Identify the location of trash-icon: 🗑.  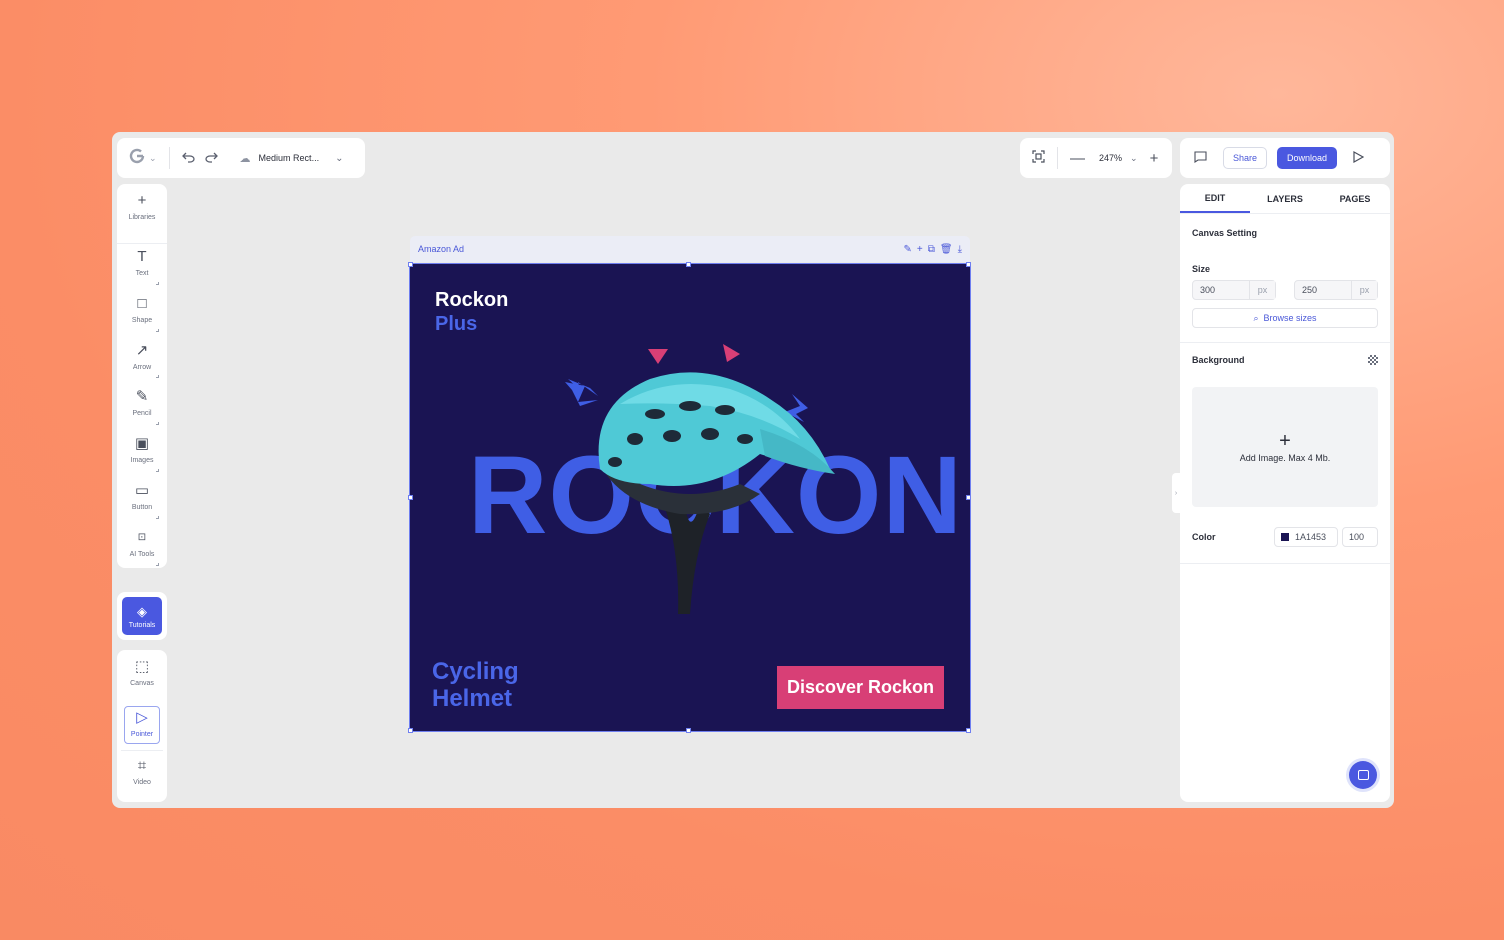
(946, 249).